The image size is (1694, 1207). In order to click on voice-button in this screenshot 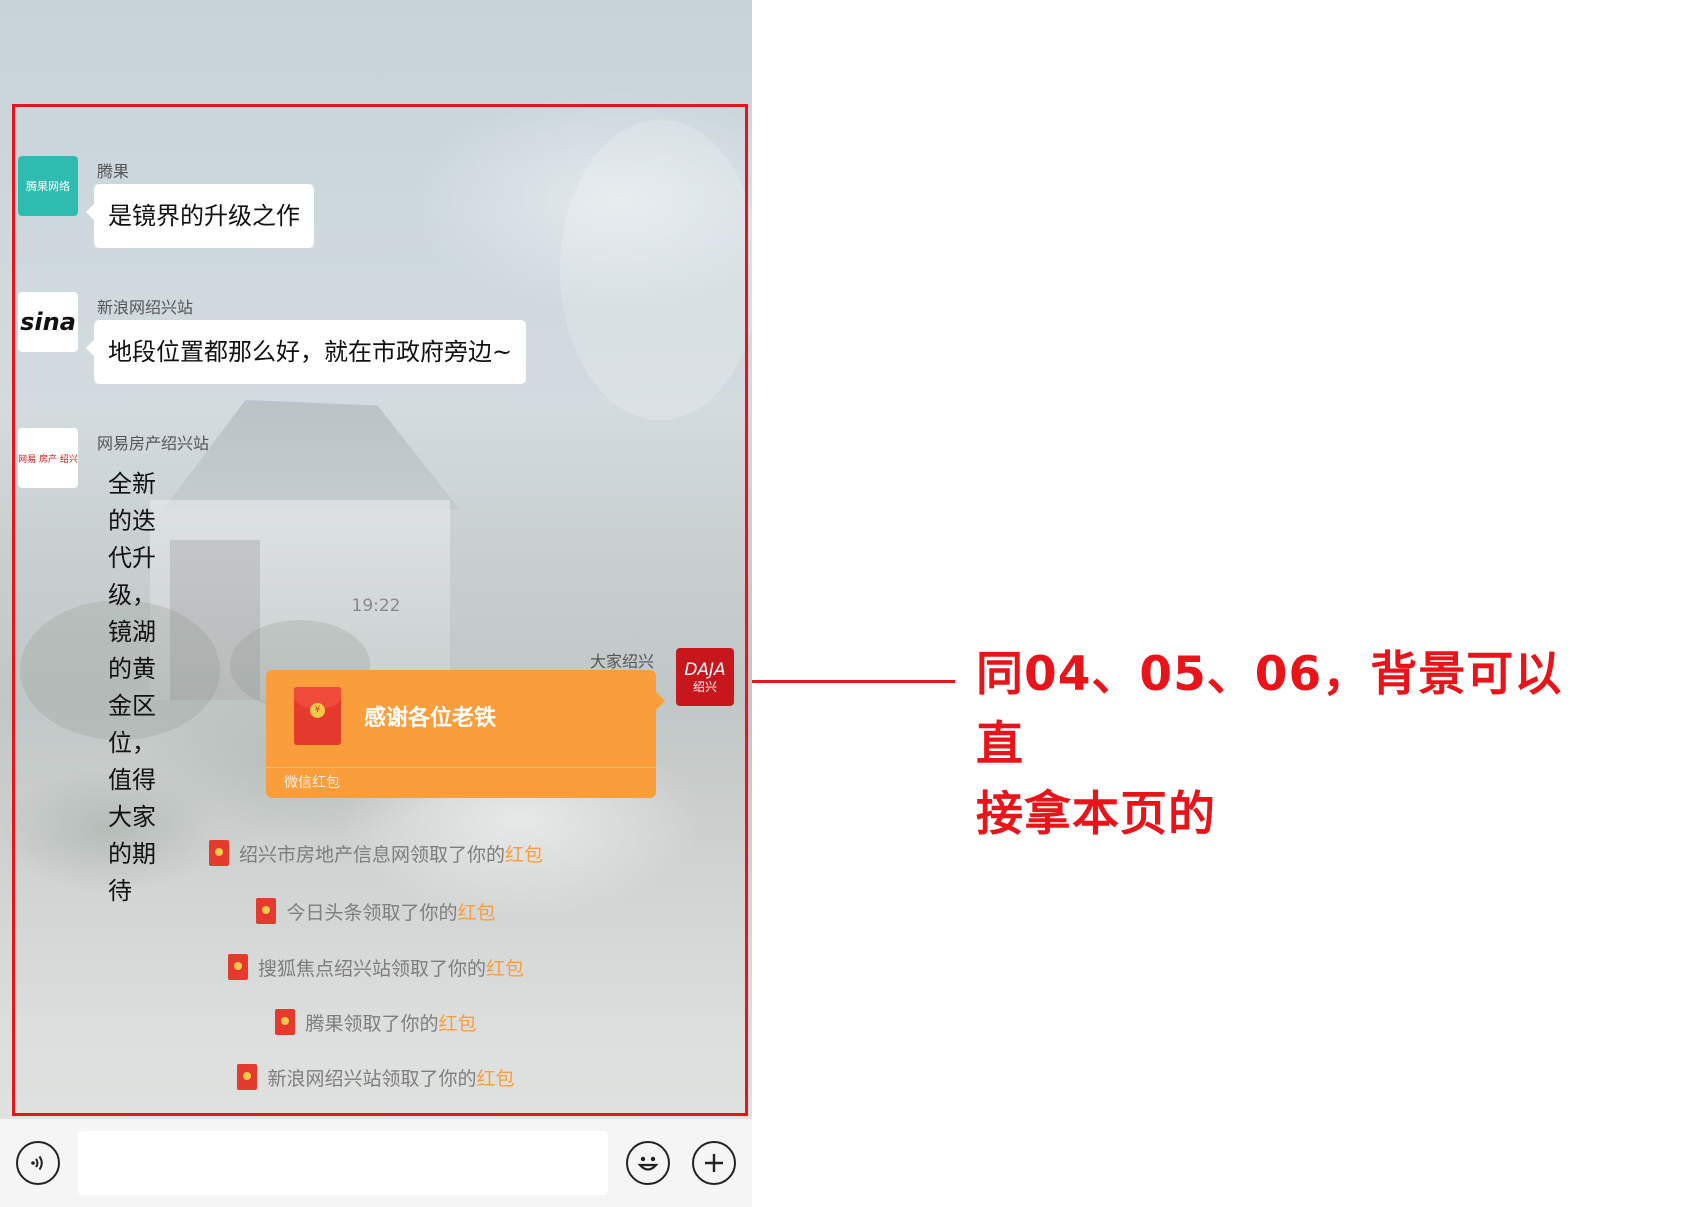, I will do `click(38, 1163)`.